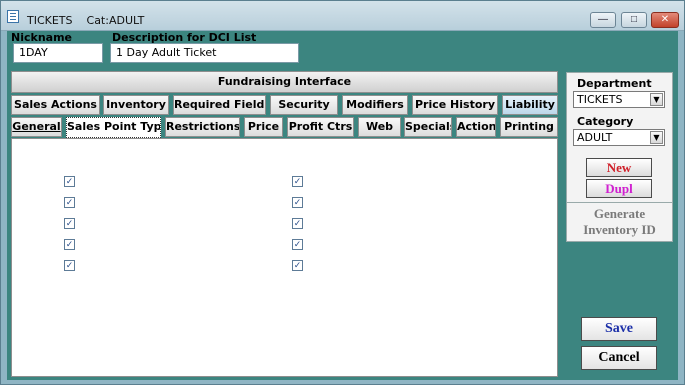 Image resolution: width=685 pixels, height=385 pixels. I want to click on save-button: Save, so click(619, 329).